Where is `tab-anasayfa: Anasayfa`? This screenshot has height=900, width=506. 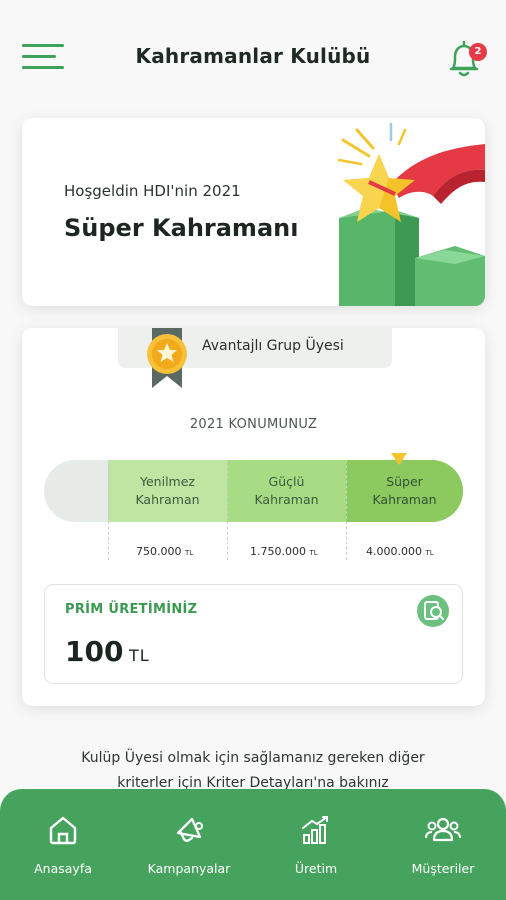 tab-anasayfa: Anasayfa is located at coordinates (63, 844).